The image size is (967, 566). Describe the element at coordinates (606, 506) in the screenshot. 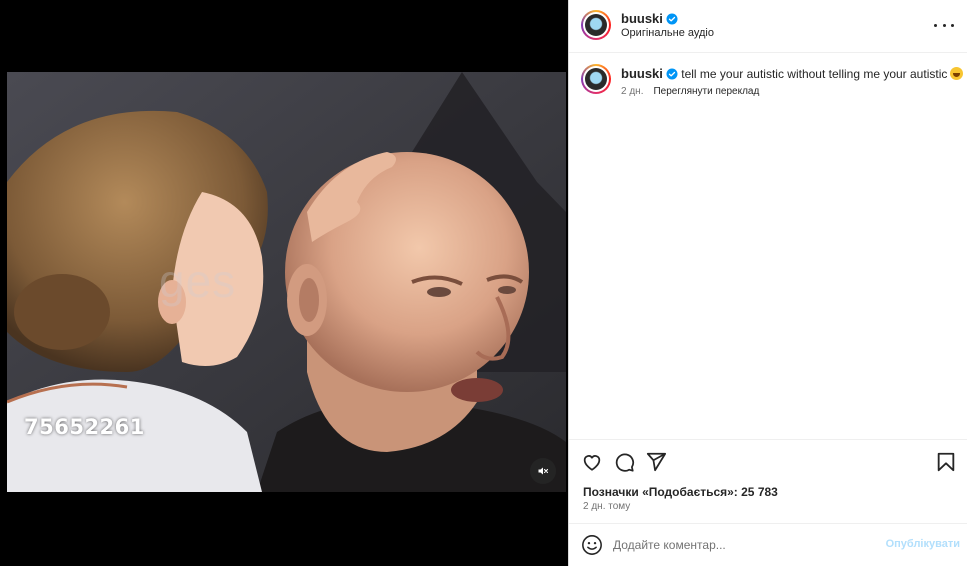

I see `post-timestamp: 2 дн. тому` at that location.